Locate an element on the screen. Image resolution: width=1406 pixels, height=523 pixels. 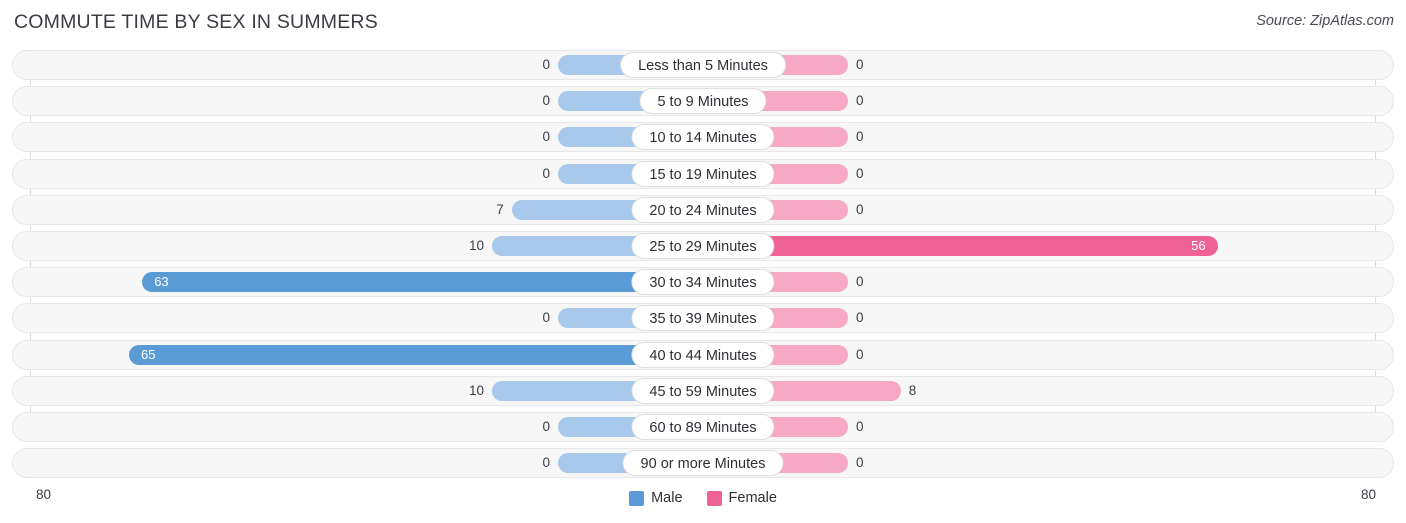
bar-row: 0 0 Less than 5 Minutes is located at coordinates (703, 65).